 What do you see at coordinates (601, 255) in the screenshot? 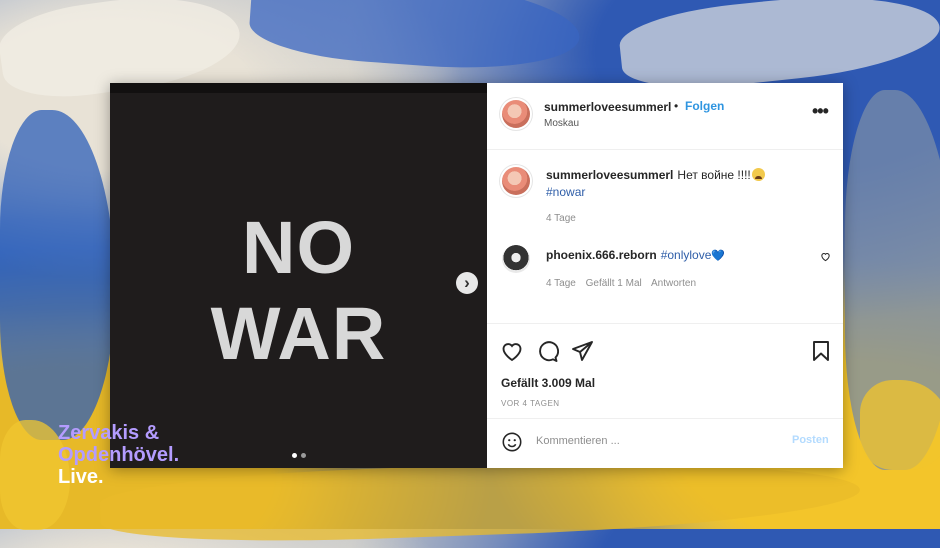
I see `comment-username: phoenix.666.reborn` at bounding box center [601, 255].